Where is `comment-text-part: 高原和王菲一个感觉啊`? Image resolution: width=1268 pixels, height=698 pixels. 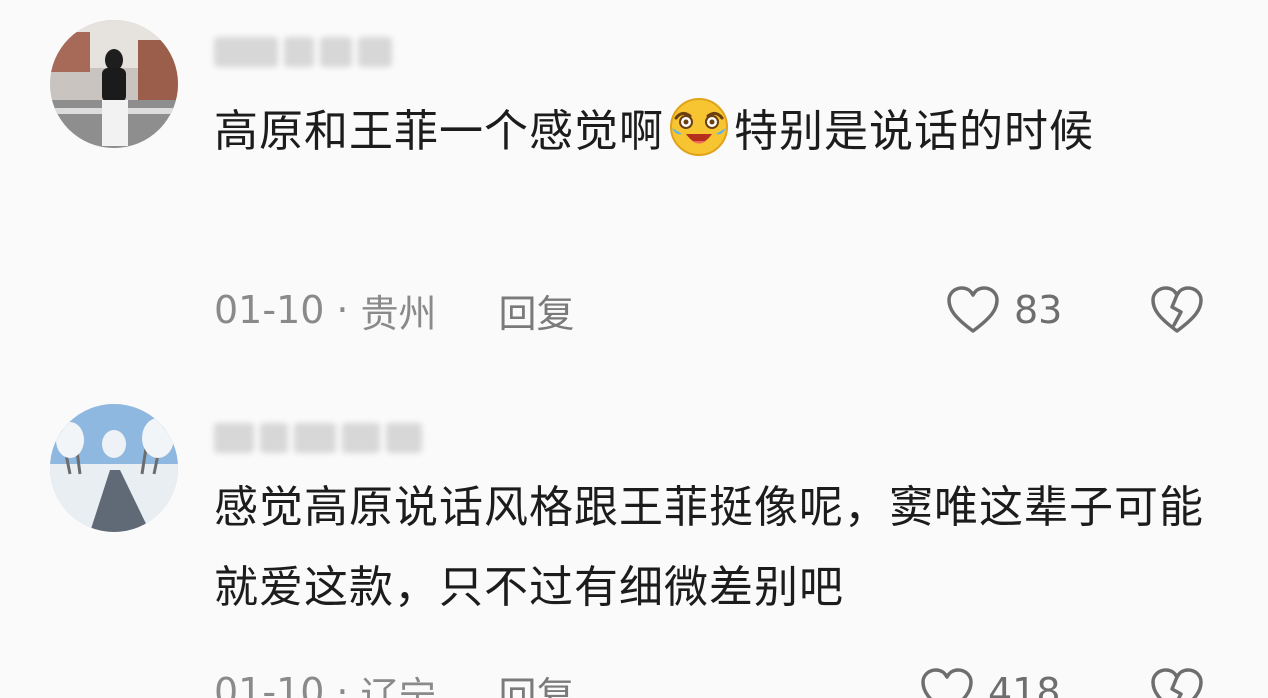
comment-text-part: 高原和王菲一个感觉啊 is located at coordinates (439, 131).